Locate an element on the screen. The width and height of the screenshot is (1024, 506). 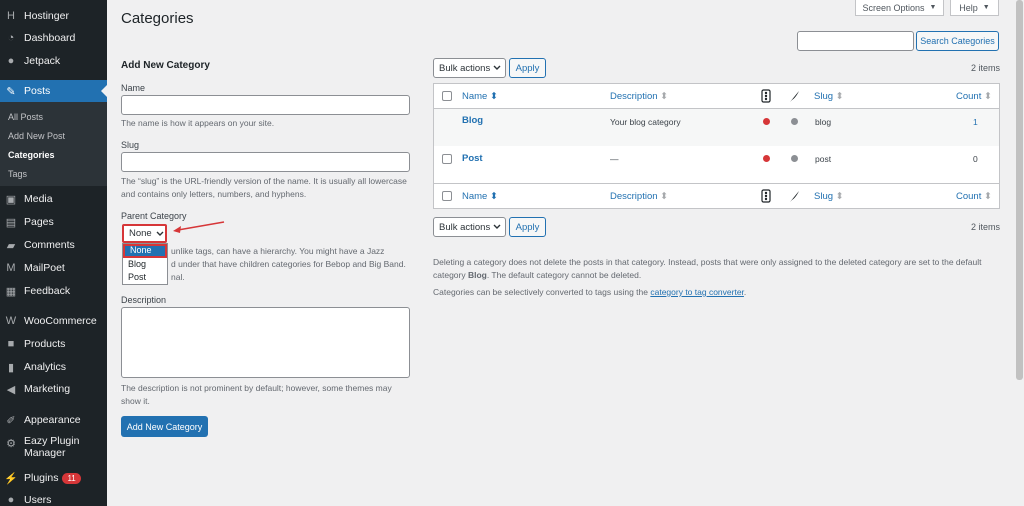
column-count-header: Count ⬍ is located at coordinates (974, 96).